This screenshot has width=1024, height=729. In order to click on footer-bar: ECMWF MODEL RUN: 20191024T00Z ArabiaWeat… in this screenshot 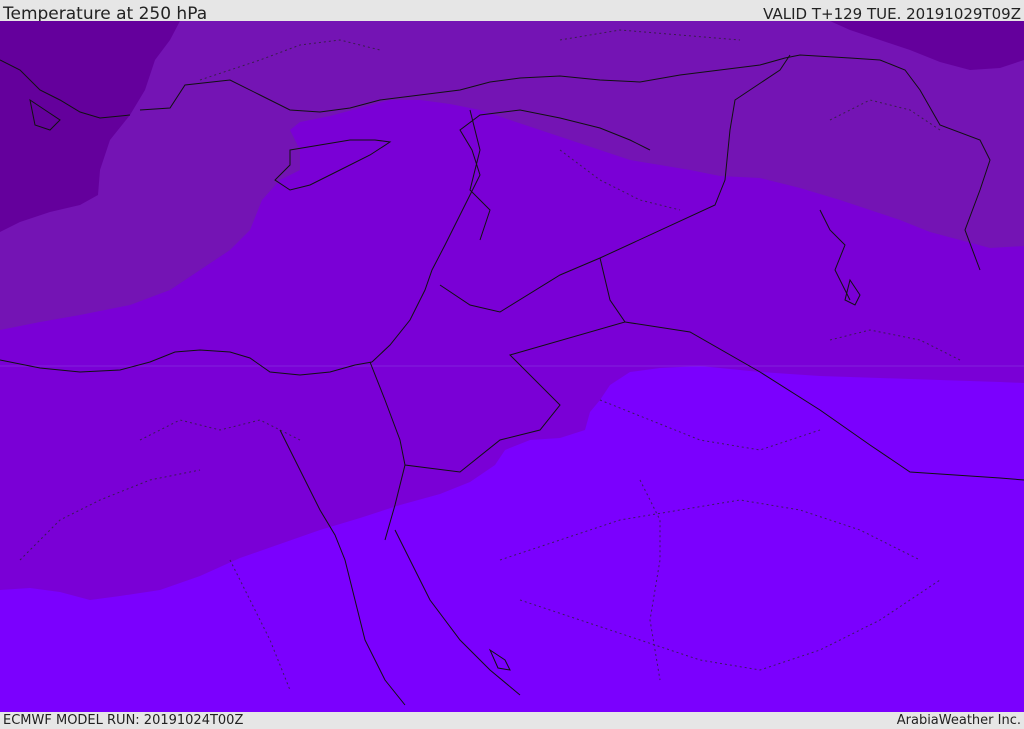, I will do `click(512, 720)`.